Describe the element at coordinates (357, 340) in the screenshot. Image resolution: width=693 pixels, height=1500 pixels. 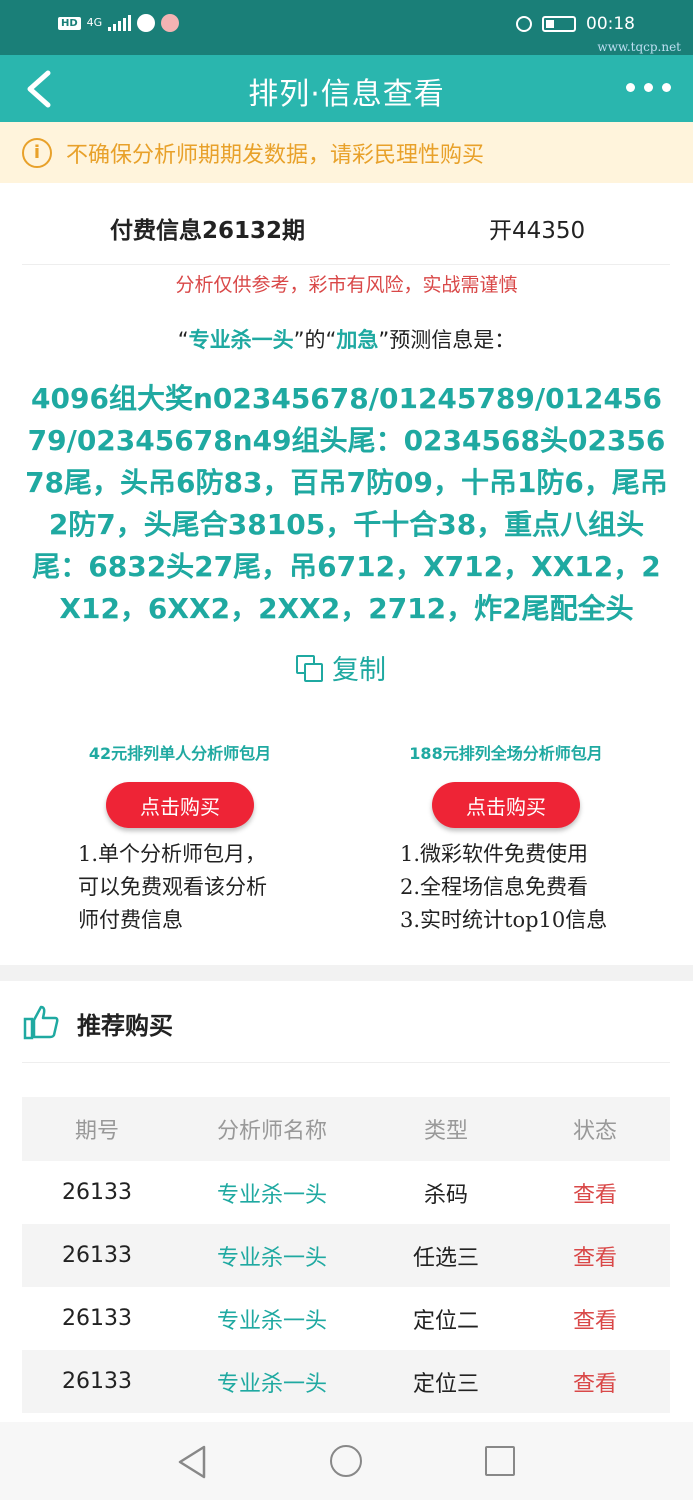
I see `category-name: 加急` at that location.